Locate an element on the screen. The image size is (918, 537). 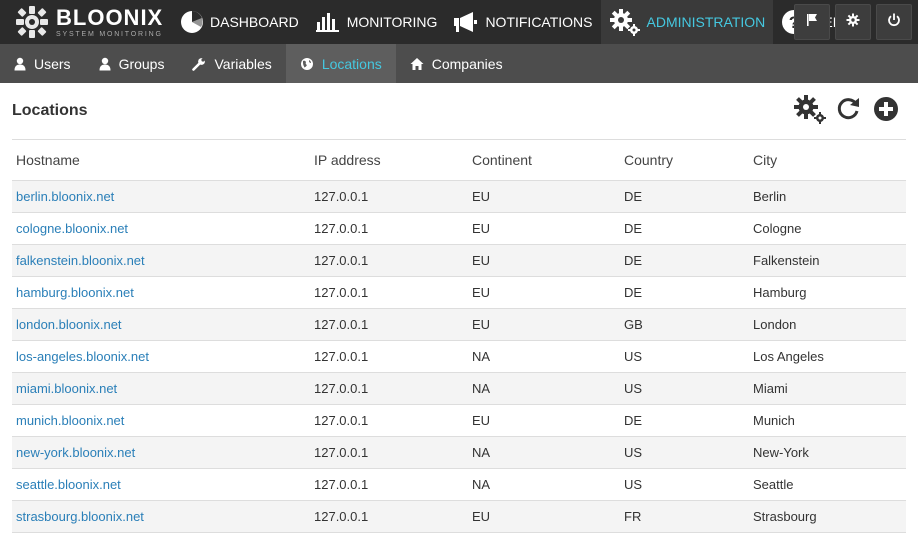
subnav-groups: Groups is located at coordinates (132, 63).